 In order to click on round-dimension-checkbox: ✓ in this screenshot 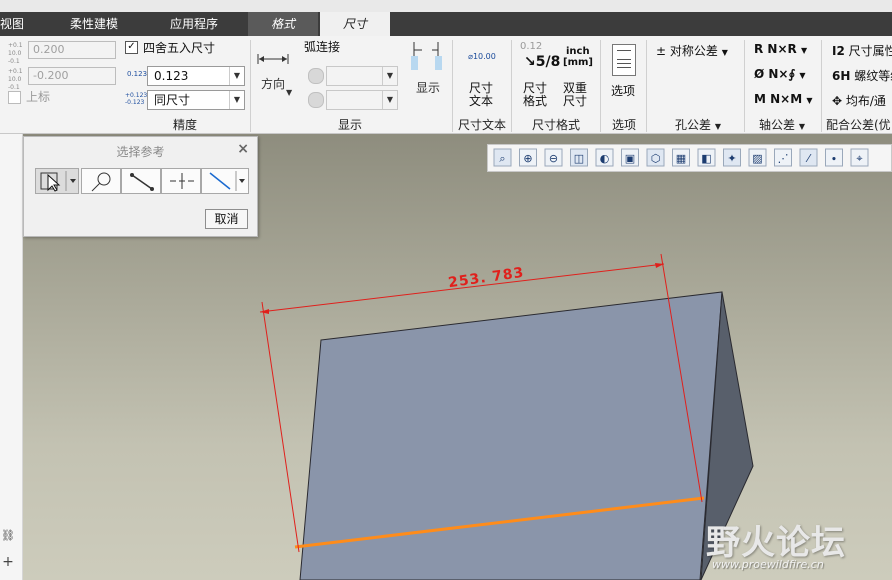, I will do `click(131, 47)`.